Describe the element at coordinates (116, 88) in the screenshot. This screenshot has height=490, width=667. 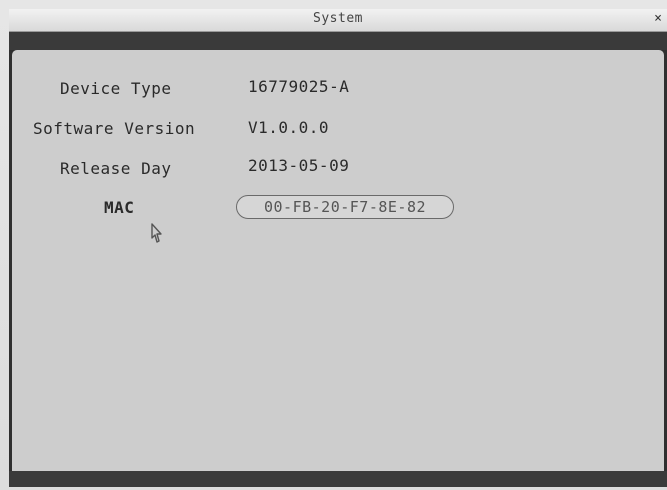
I see `device-type-label: Device Type` at that location.